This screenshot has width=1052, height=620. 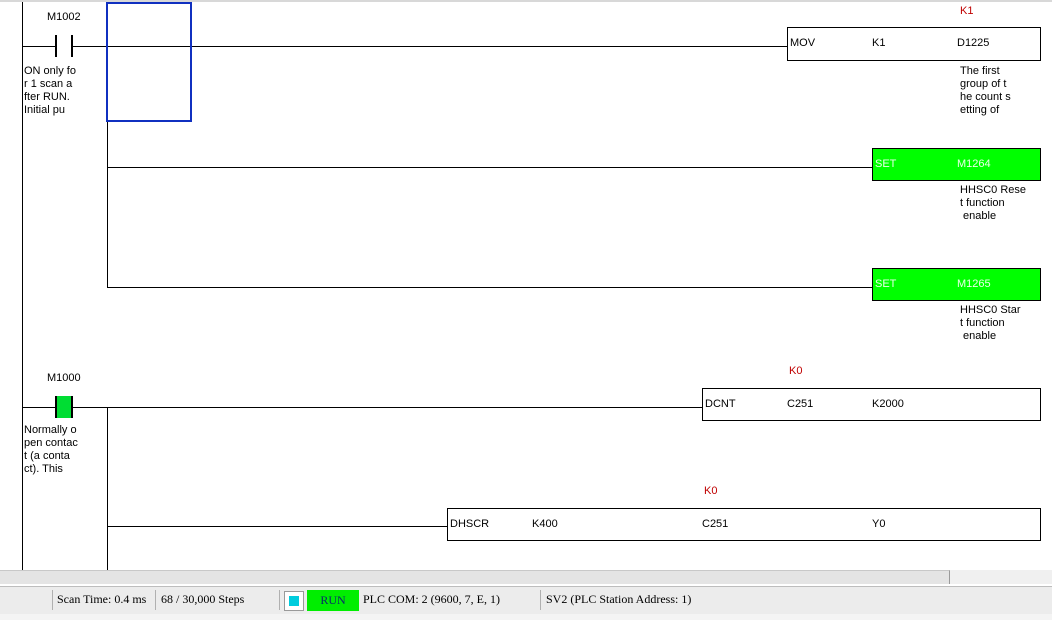 What do you see at coordinates (64, 17) in the screenshot?
I see `contact-device-label: M1002` at bounding box center [64, 17].